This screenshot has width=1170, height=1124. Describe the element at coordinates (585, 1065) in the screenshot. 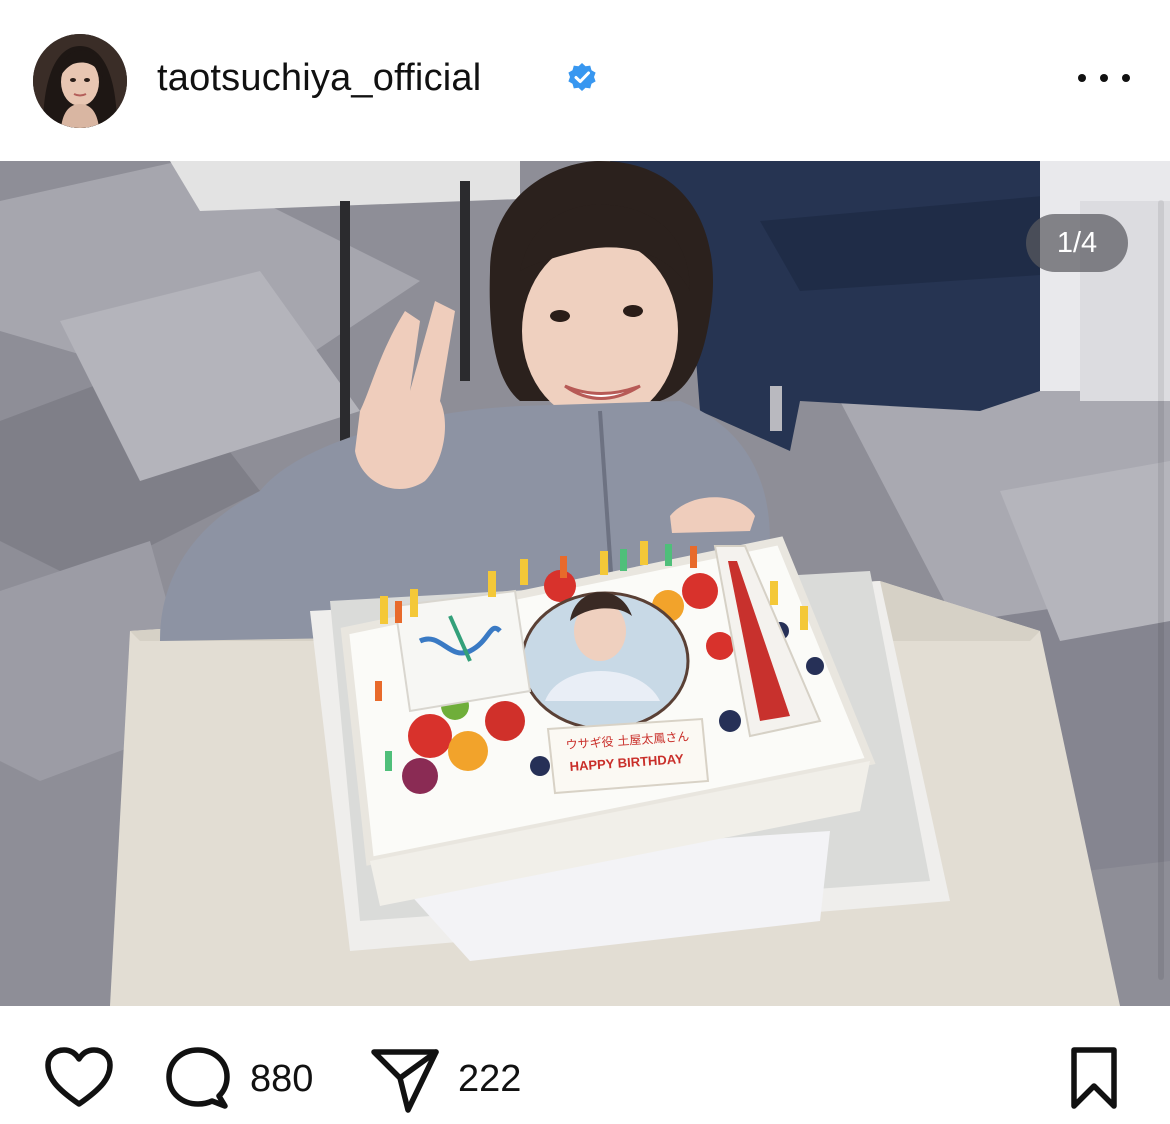

I see `action-bar: 880 222` at that location.